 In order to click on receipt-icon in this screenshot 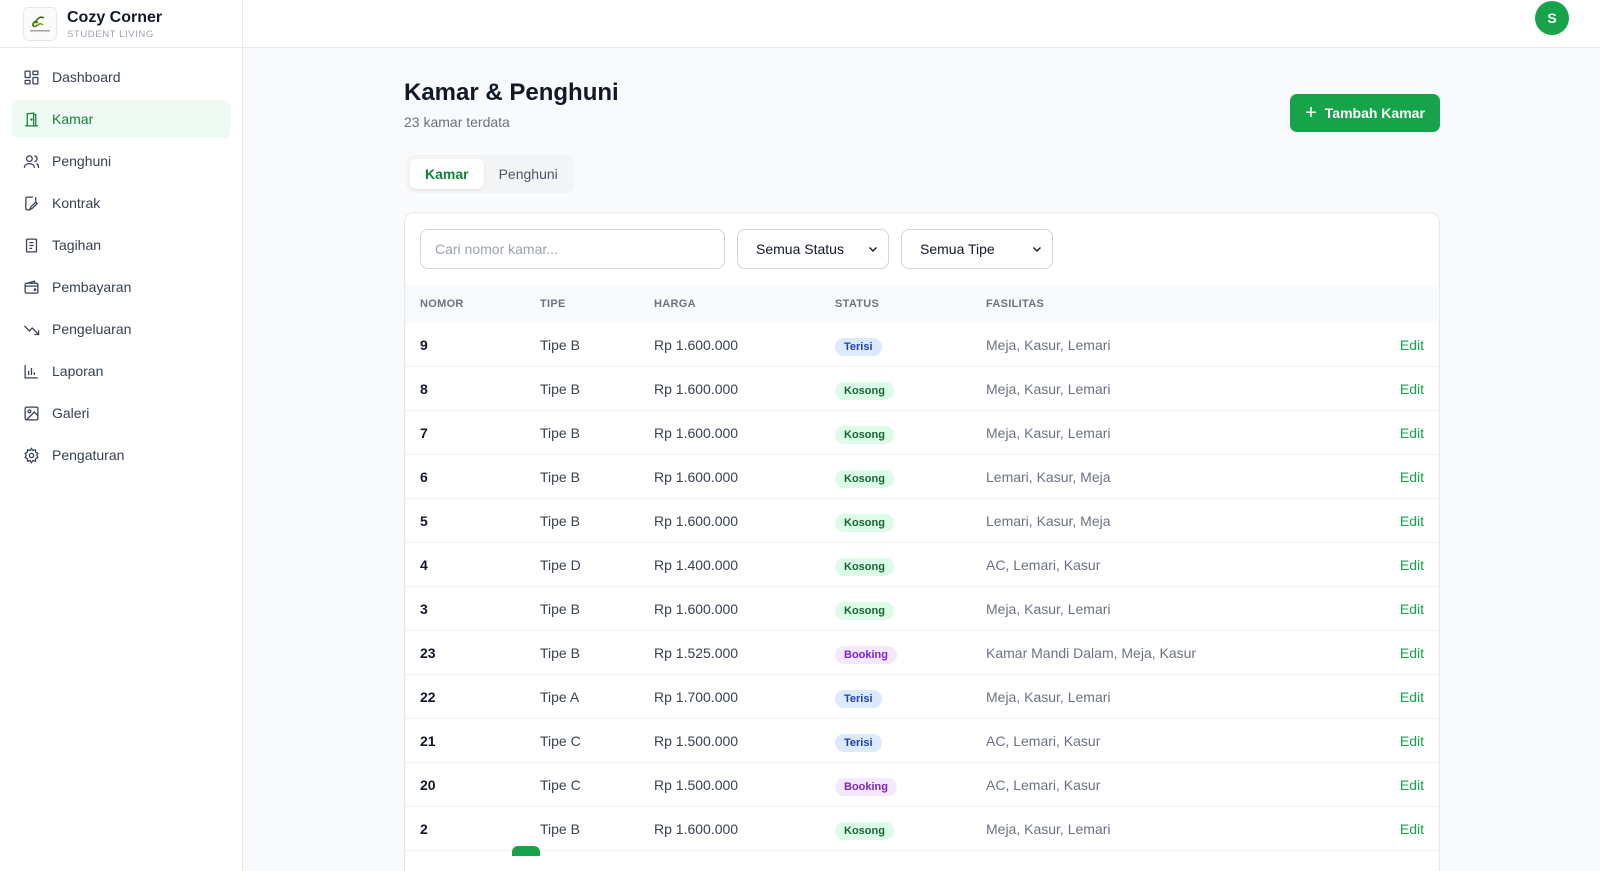, I will do `click(31, 245)`.